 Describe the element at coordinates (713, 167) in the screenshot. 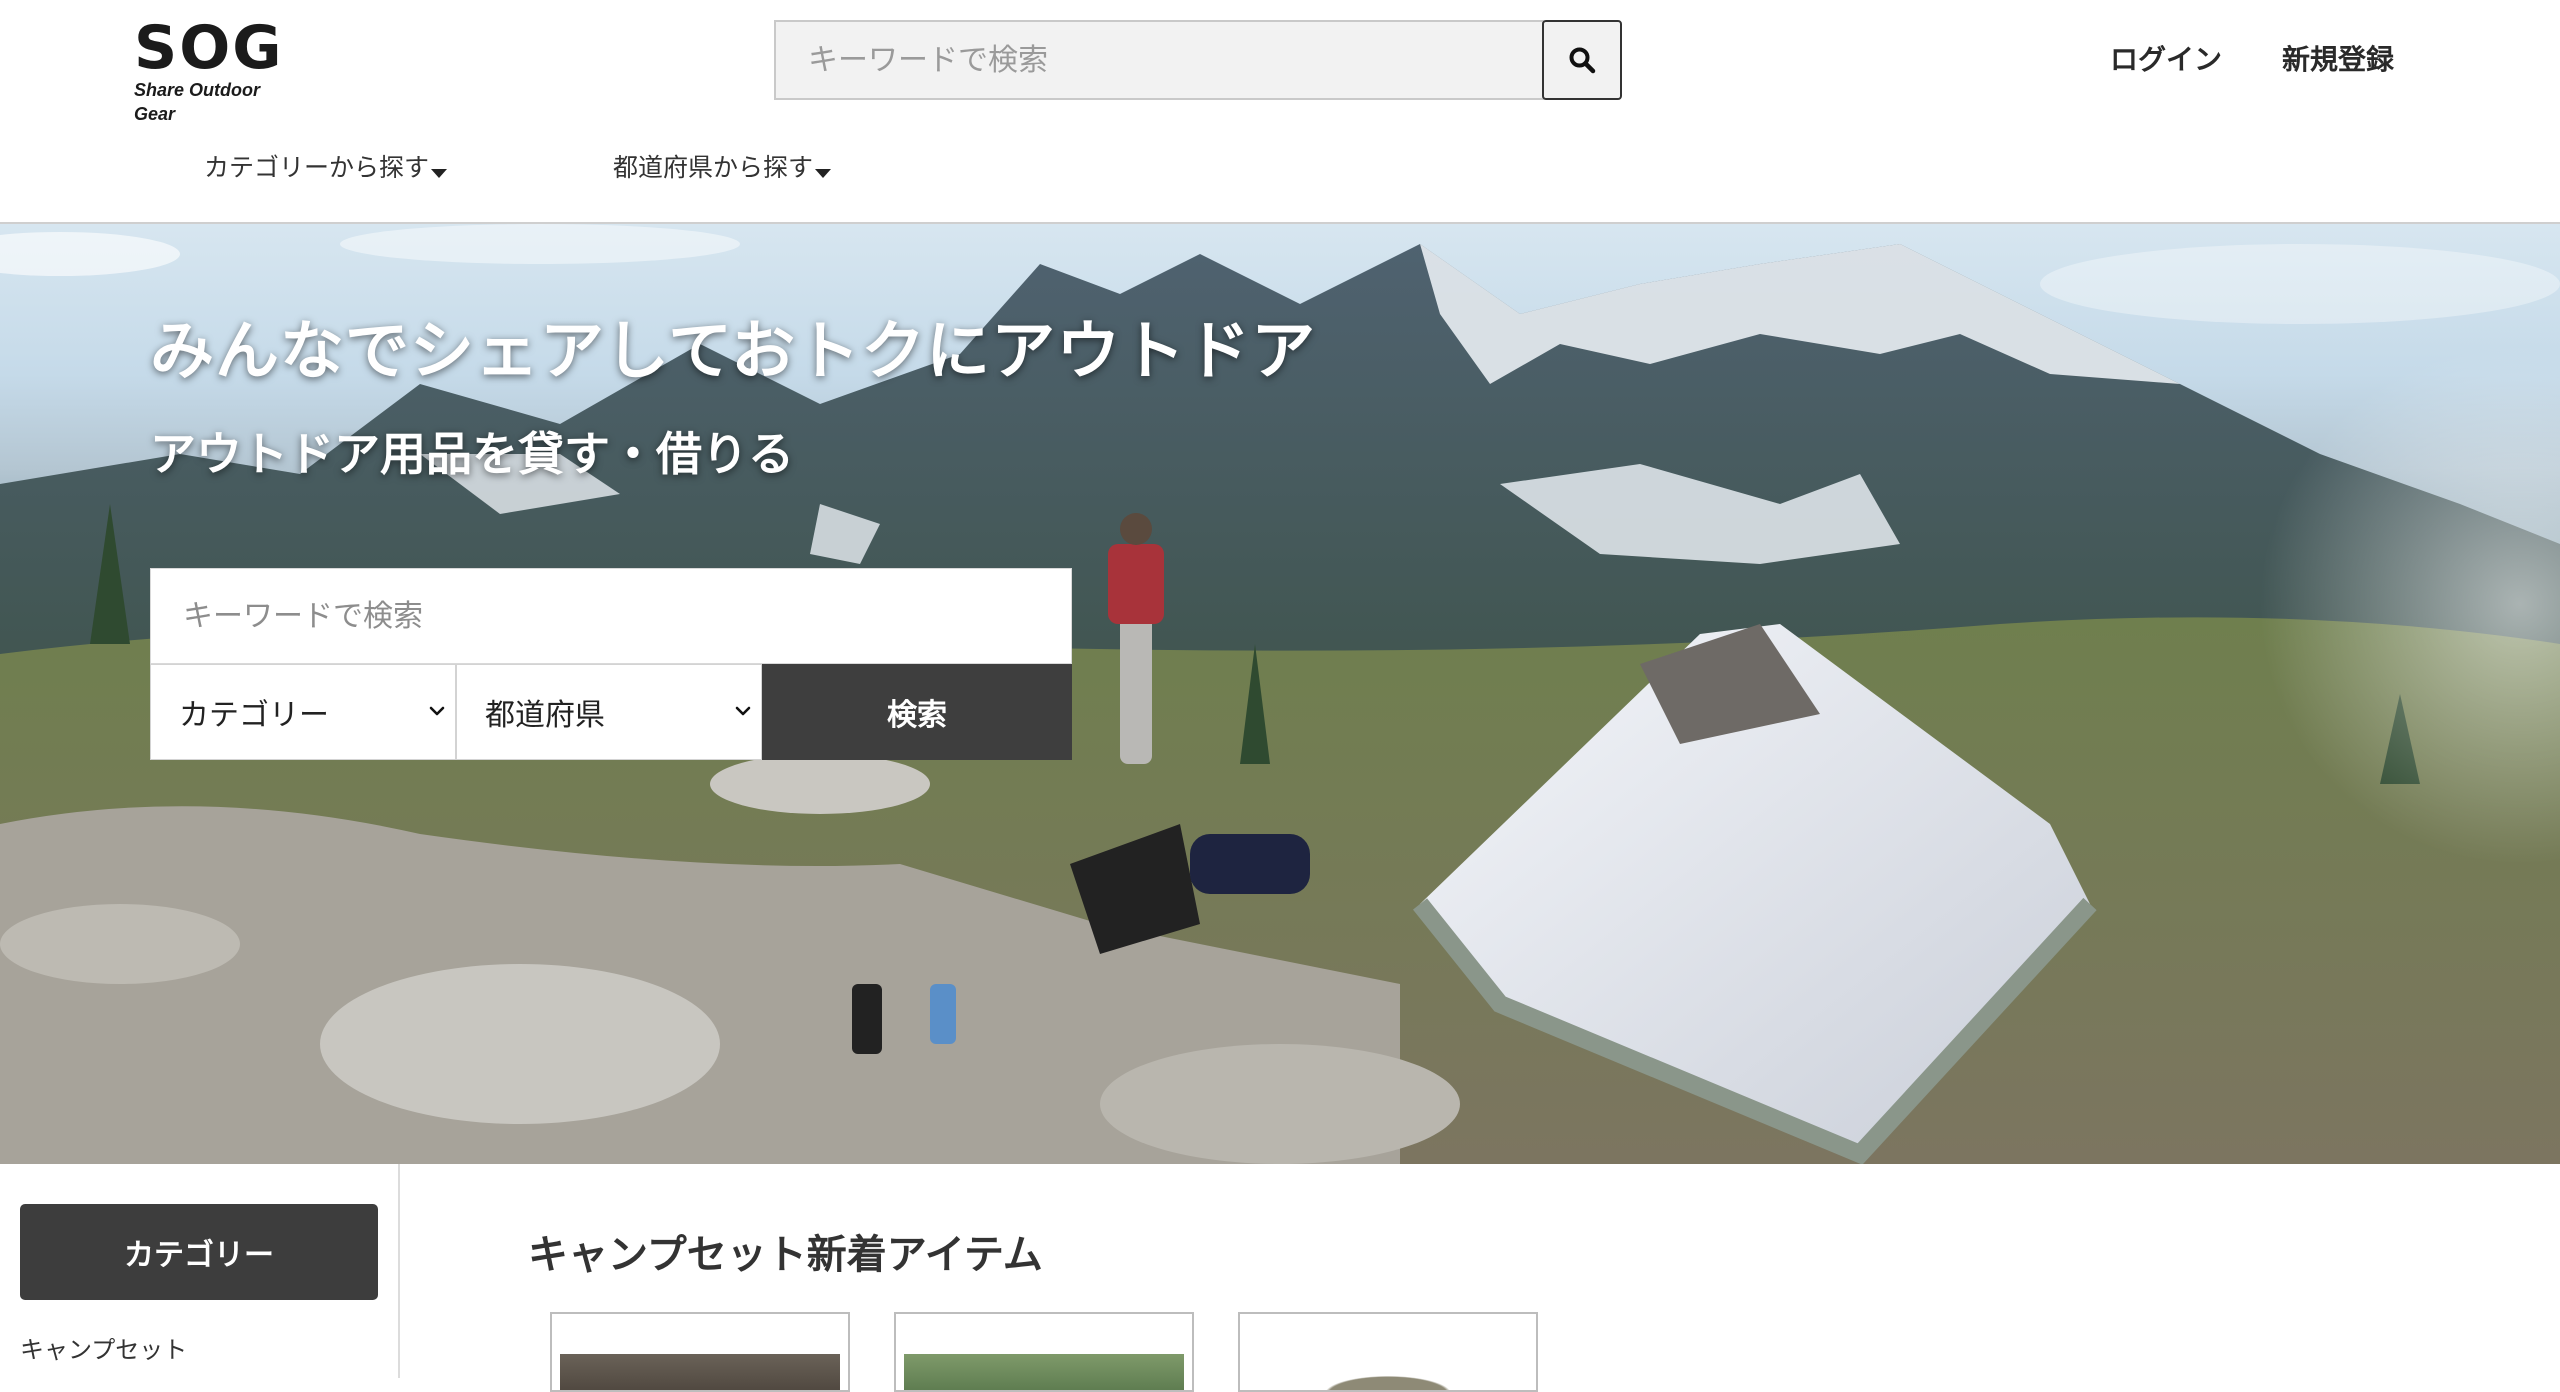

I see `browse-by-prefecture-label: 都道府県から探す` at that location.